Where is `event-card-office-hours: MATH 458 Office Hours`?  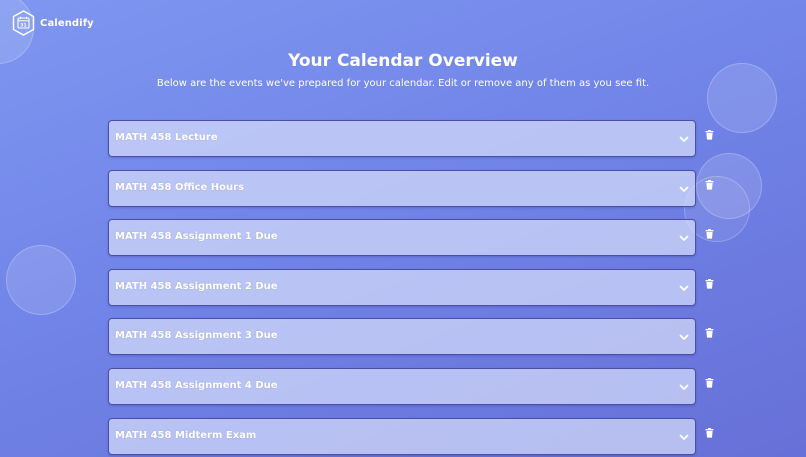 event-card-office-hours: MATH 458 Office Hours is located at coordinates (402, 188).